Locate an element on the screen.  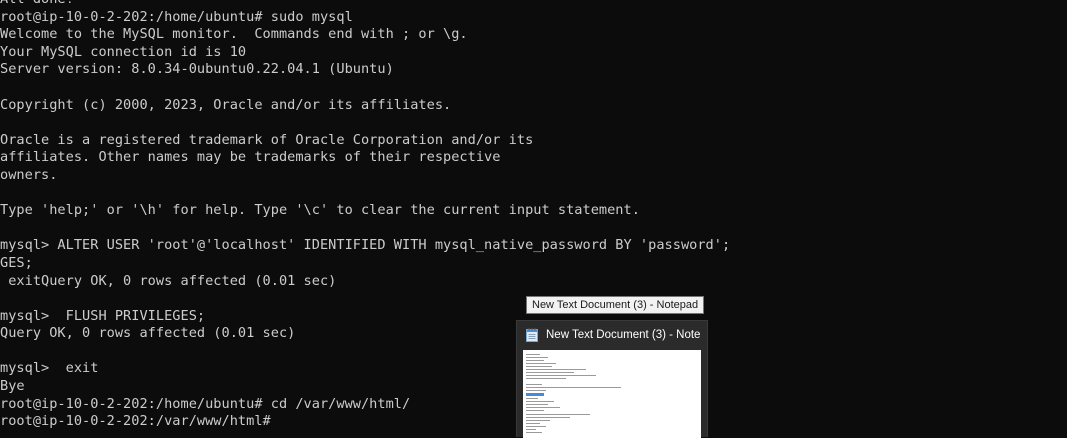
terminal-line: GES; is located at coordinates (16, 262).